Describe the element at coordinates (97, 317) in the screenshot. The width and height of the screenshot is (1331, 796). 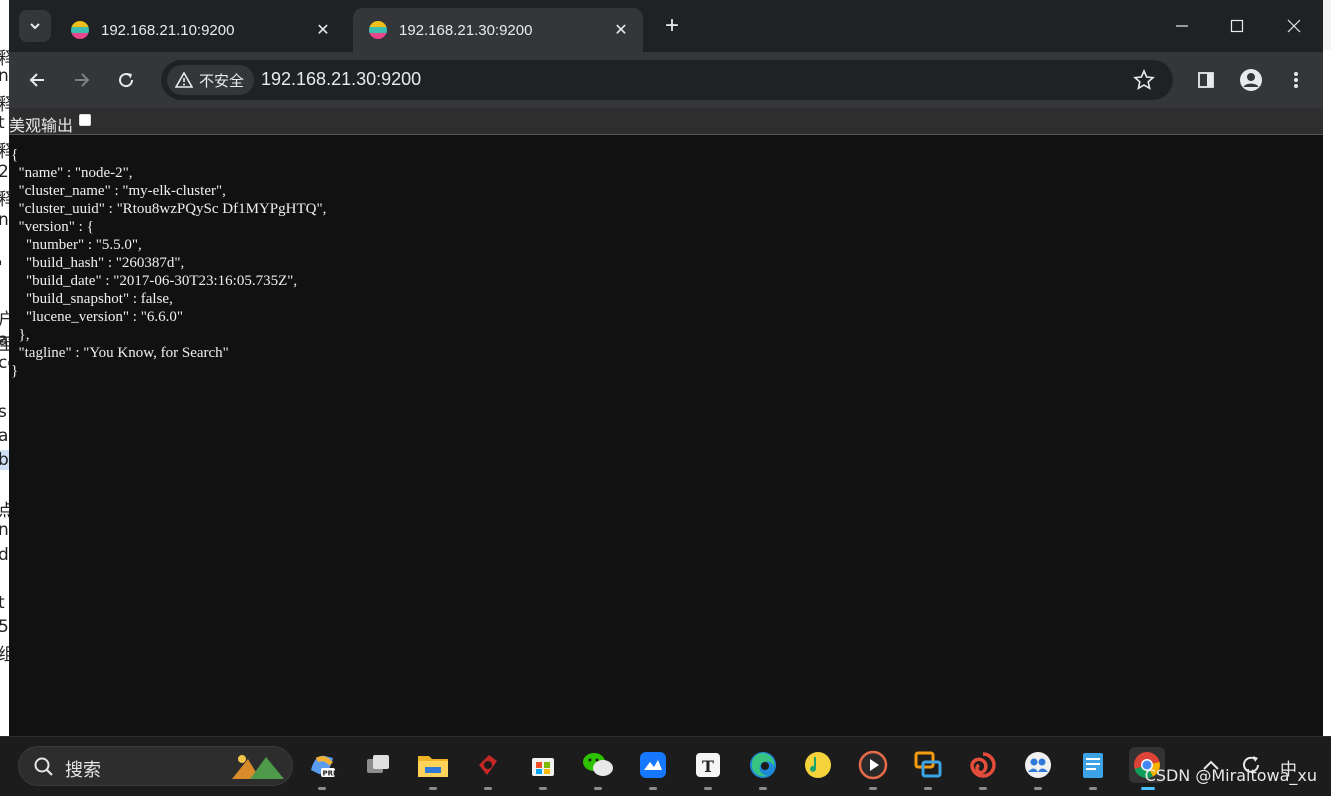
I see `json-line: "lucene_version" : "6.6.0"` at that location.